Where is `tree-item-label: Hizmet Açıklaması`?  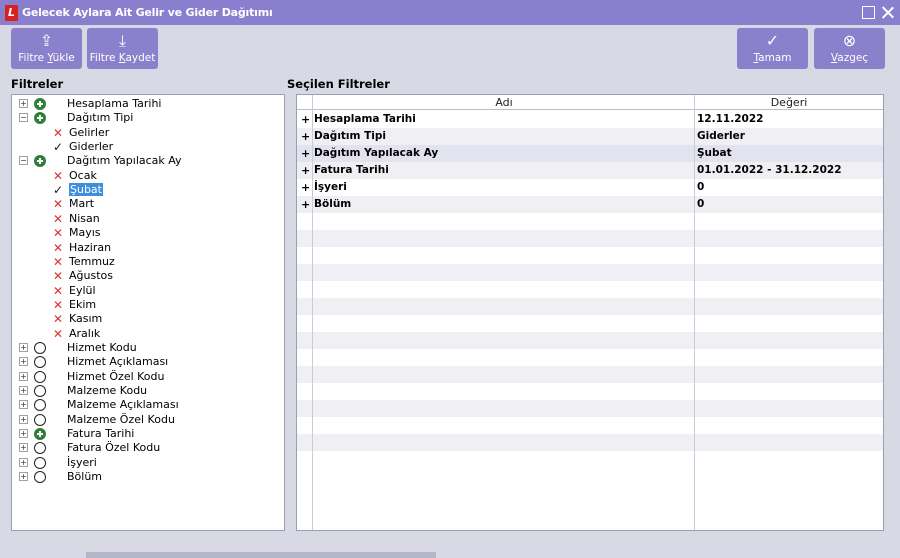 tree-item-label: Hizmet Açıklaması is located at coordinates (118, 362).